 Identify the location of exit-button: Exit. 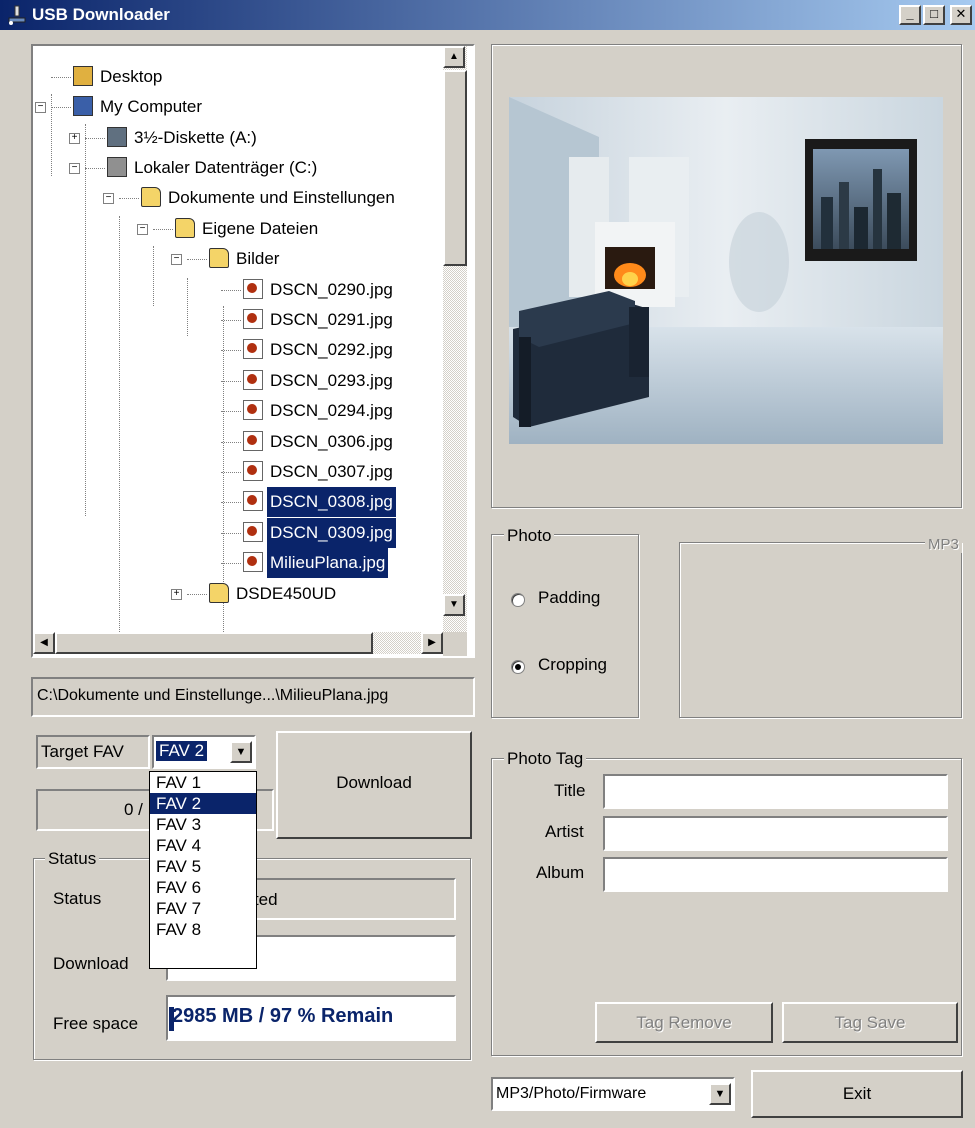
(857, 1094).